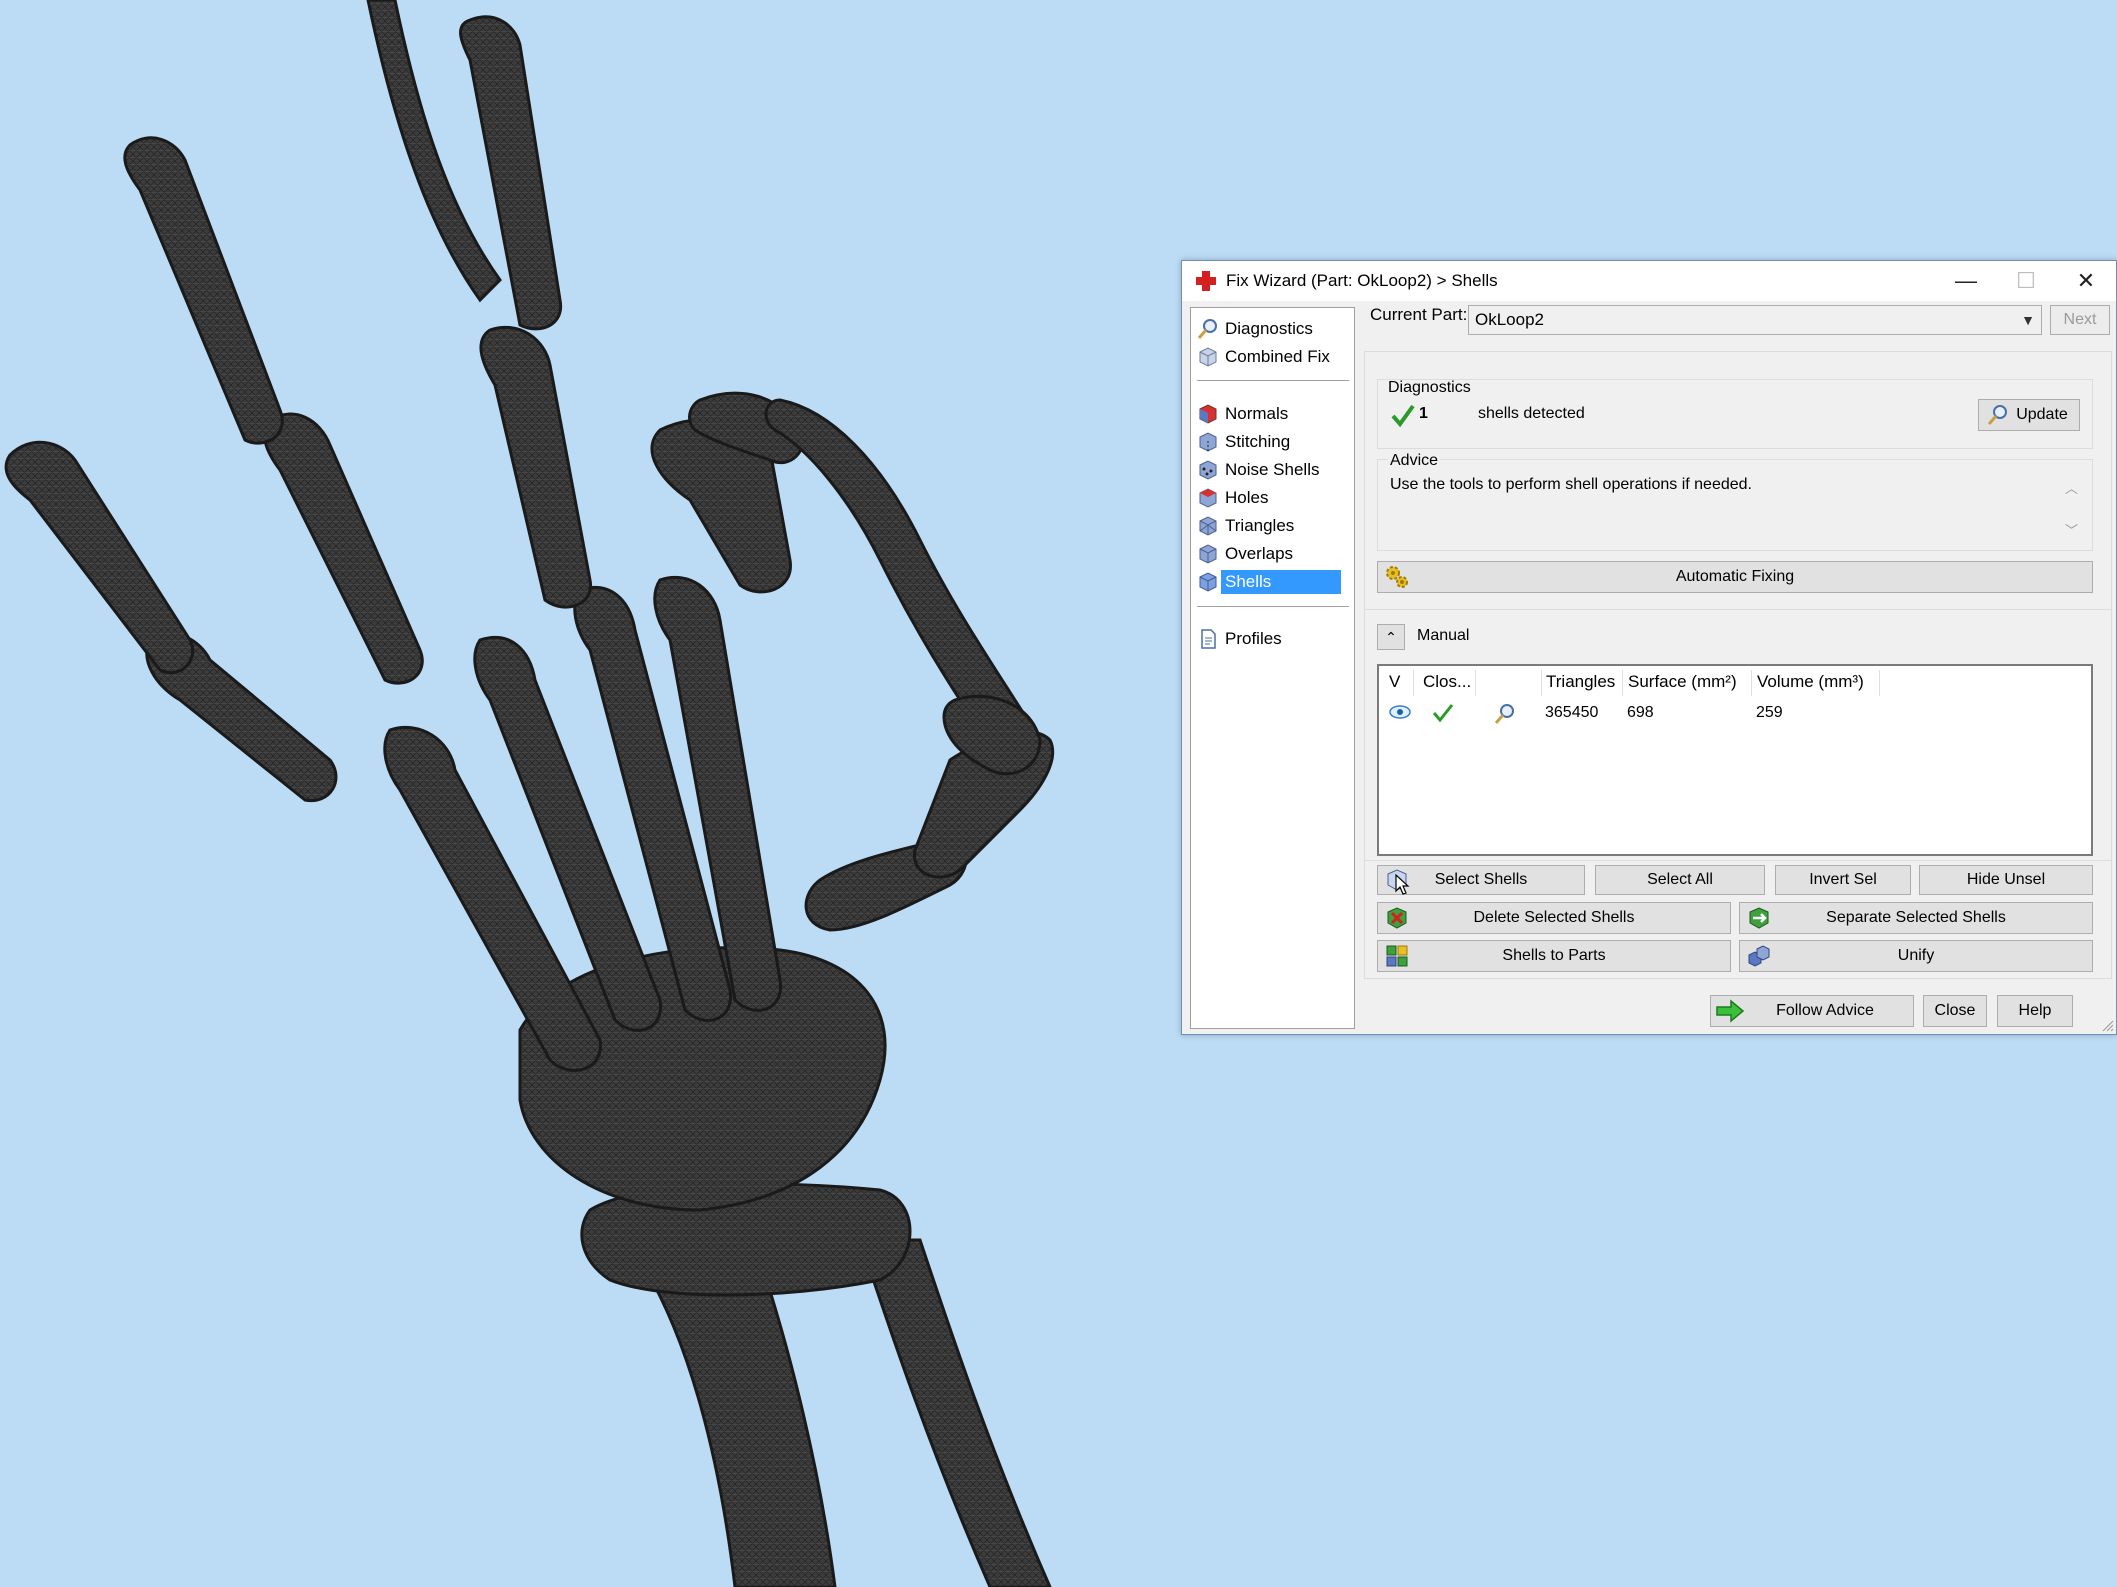  Describe the element at coordinates (1257, 413) in the screenshot. I see `nav-item-label: Normals` at that location.